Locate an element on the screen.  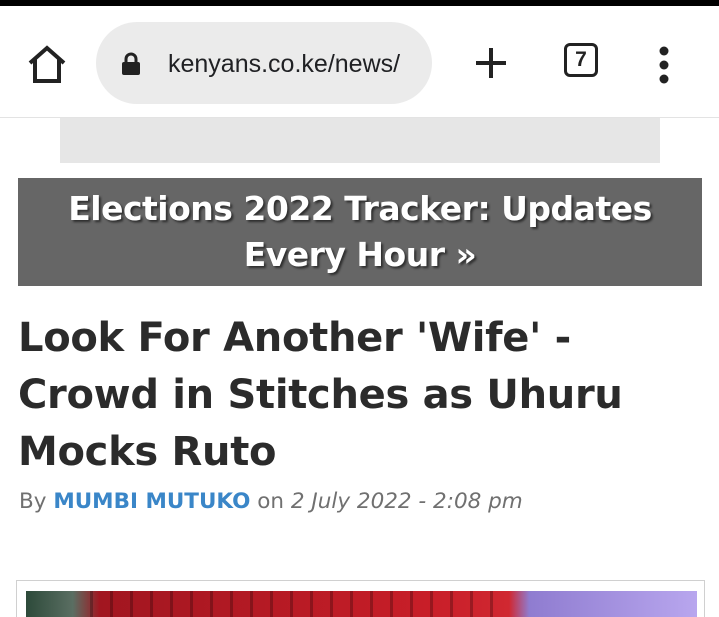
home-button is located at coordinates (47, 65).